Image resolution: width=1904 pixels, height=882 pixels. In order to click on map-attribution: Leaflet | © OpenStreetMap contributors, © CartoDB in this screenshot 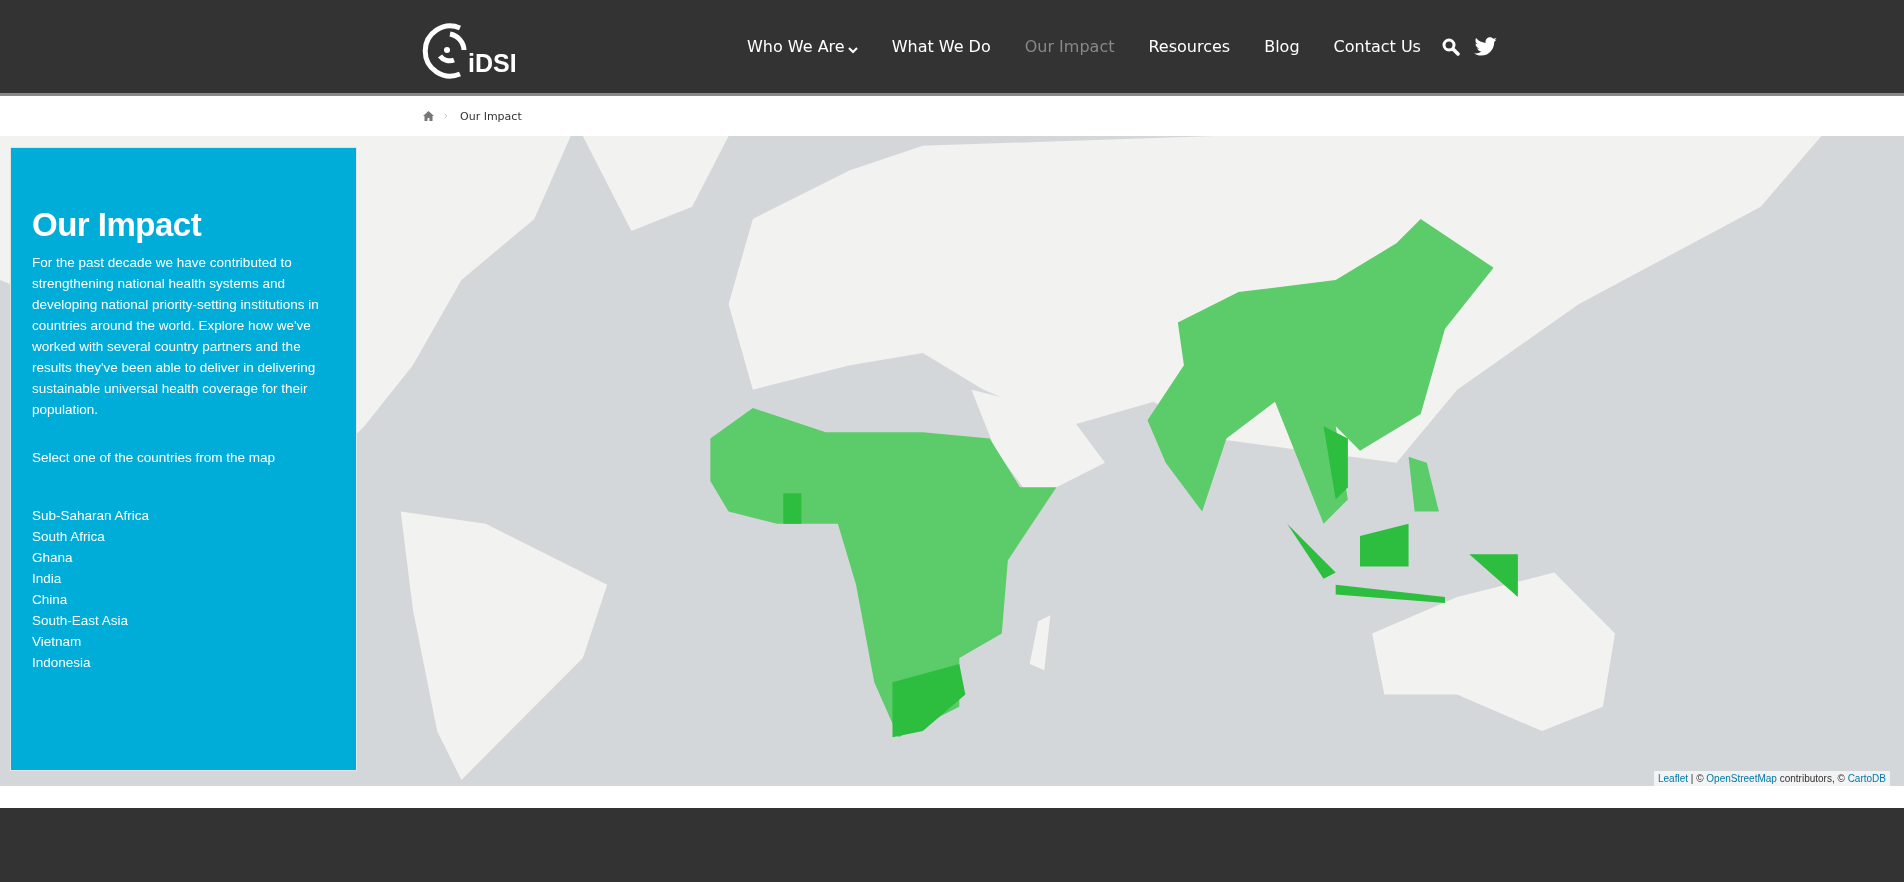, I will do `click(1771, 778)`.